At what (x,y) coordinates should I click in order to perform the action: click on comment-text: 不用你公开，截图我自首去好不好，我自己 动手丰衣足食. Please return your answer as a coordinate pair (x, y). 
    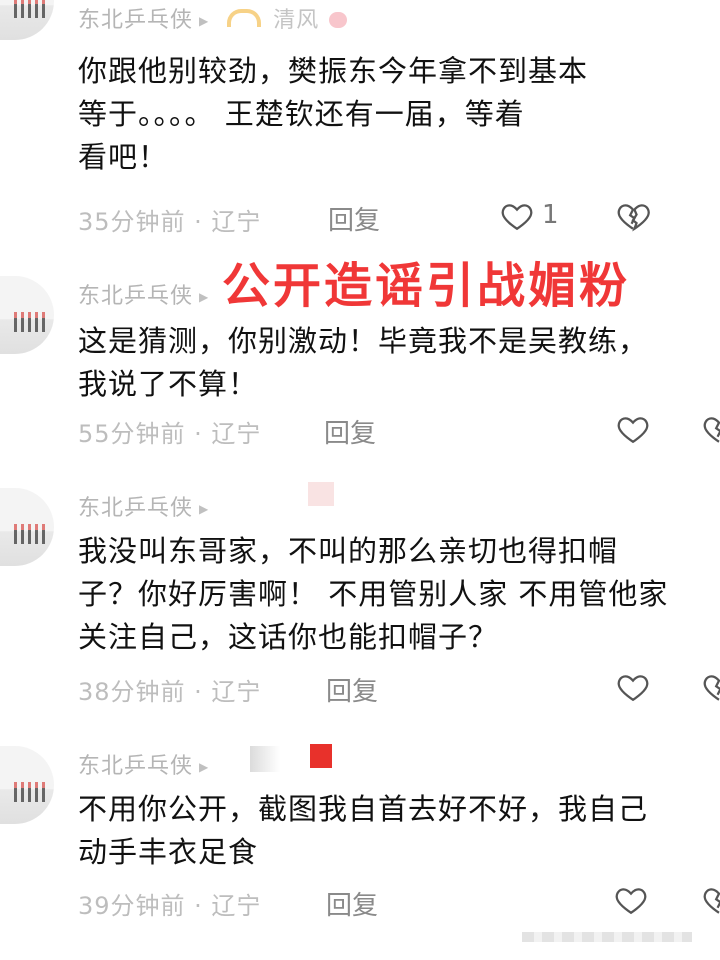
    Looking at the image, I should click on (363, 830).